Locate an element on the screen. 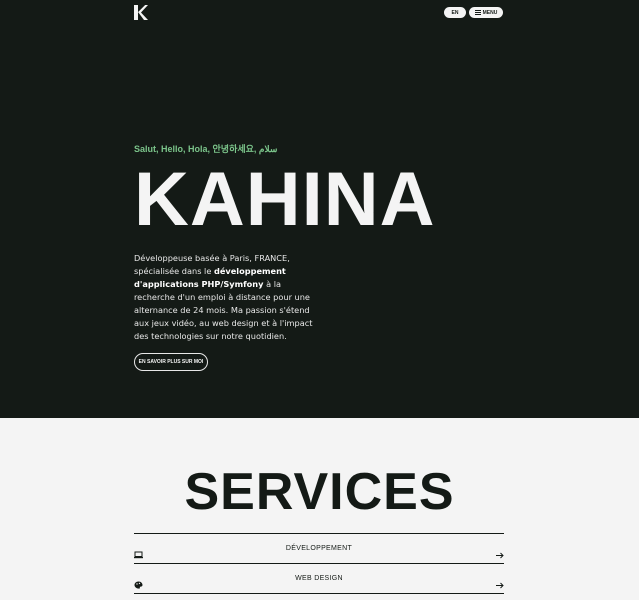 The width and height of the screenshot is (639, 600). service-label: DÉVELOPPEMENT is located at coordinates (319, 548).